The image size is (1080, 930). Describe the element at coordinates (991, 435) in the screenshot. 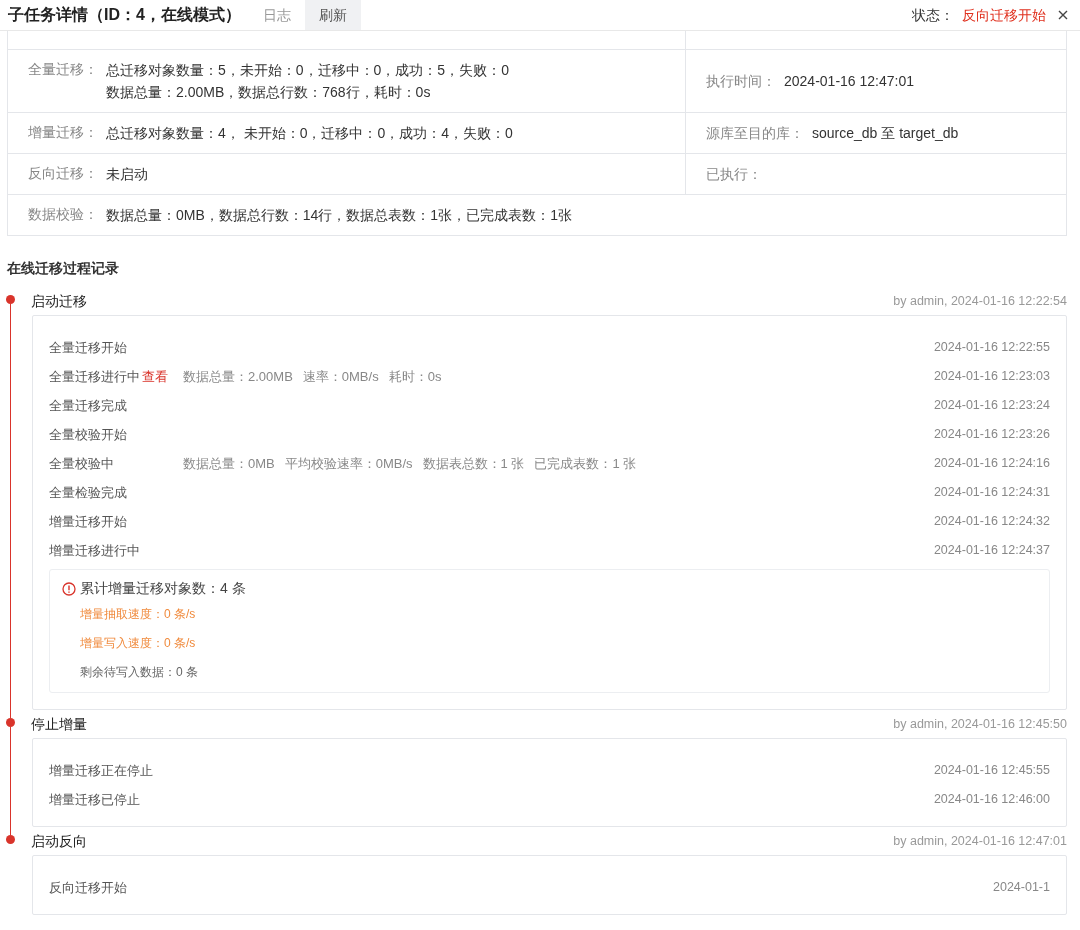

I see `timestamp: 2024-01-16 12:23:26` at that location.